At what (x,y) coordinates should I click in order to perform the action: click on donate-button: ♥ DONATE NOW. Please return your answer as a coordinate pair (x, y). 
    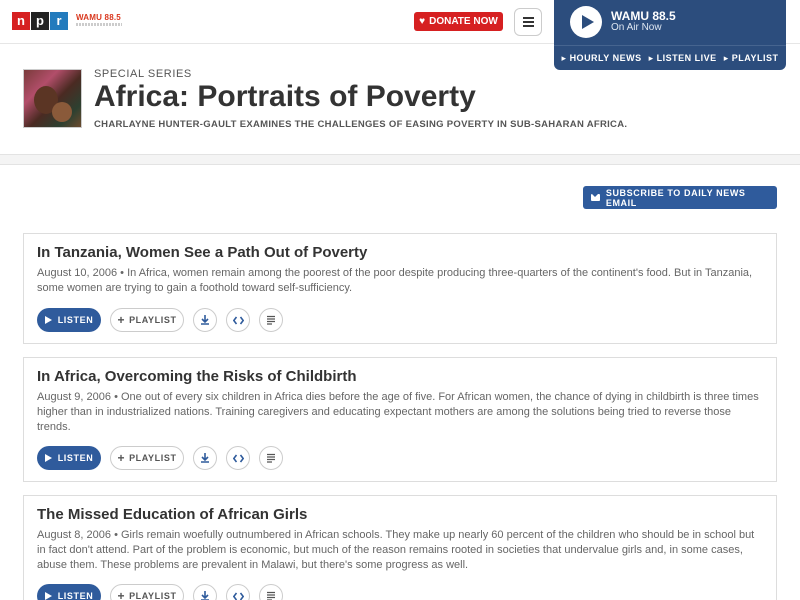
    Looking at the image, I should click on (458, 21).